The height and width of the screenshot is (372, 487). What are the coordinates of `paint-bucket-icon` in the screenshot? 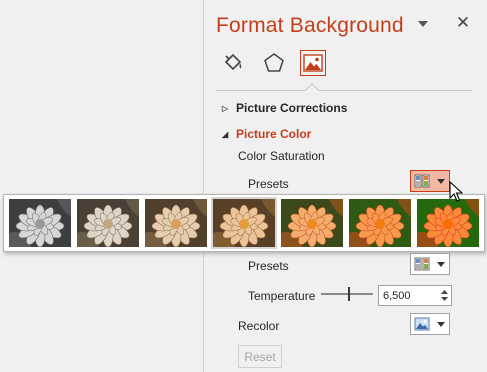 It's located at (233, 62).